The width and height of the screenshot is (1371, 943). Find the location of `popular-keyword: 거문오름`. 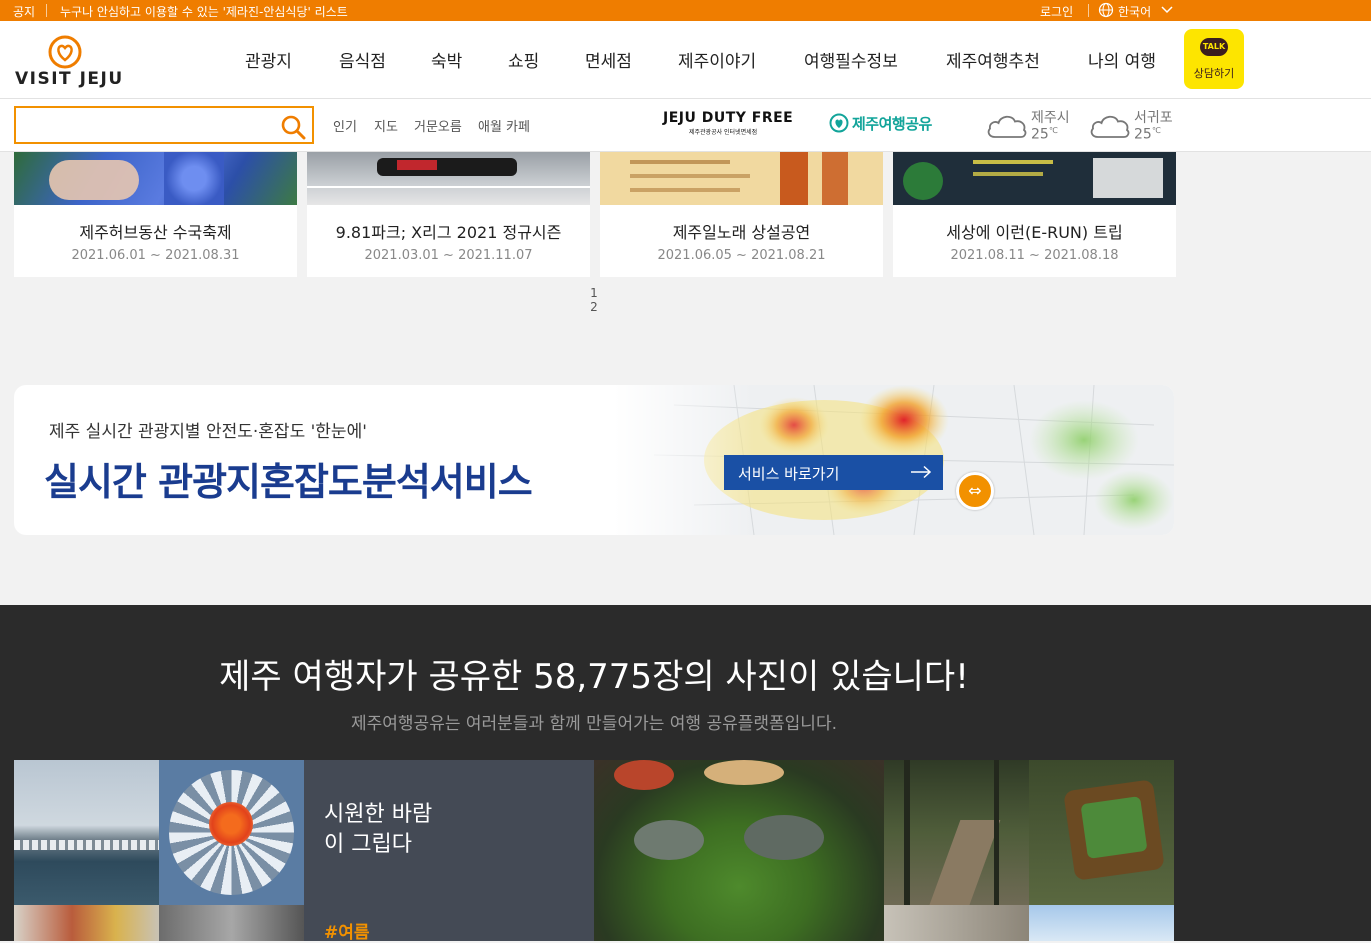

popular-keyword: 거문오름 is located at coordinates (438, 125).